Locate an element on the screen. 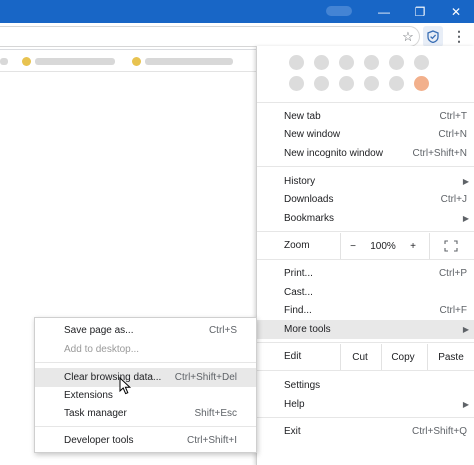  menu-item-label: Settings is located at coordinates (302, 385).